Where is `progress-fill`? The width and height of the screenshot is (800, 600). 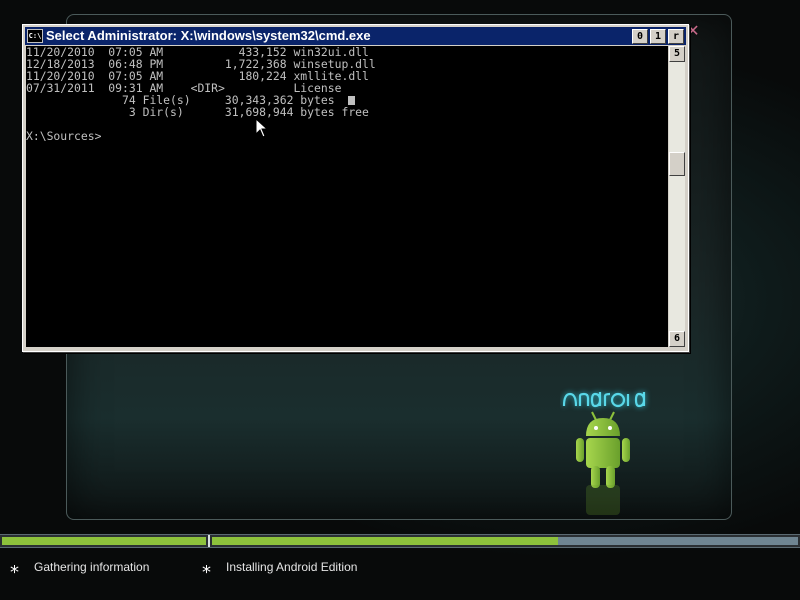
progress-fill is located at coordinates (385, 541).